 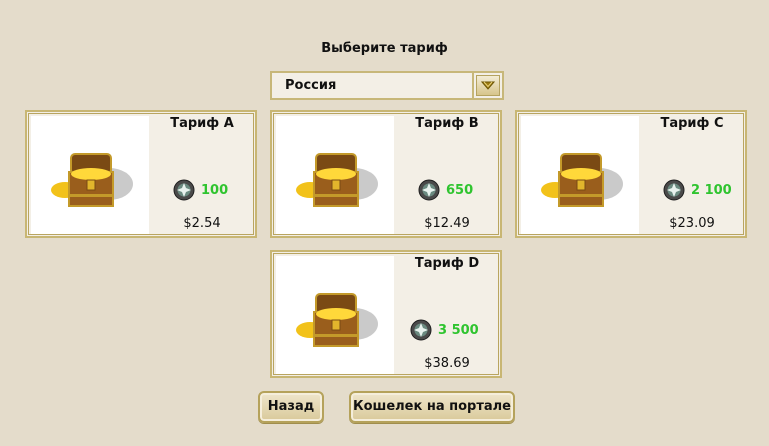 What do you see at coordinates (202, 223) in the screenshot?
I see `tariff-price: $2.54` at bounding box center [202, 223].